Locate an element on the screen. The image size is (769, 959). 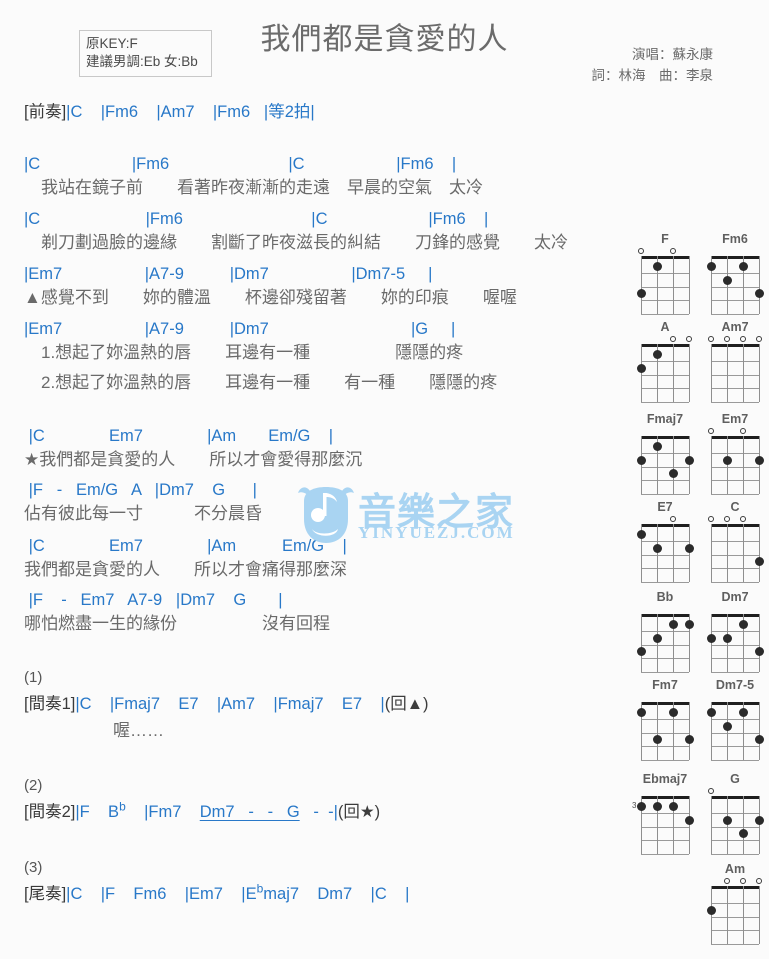
chord-diagram-name: Em7 is located at coordinates (735, 419).